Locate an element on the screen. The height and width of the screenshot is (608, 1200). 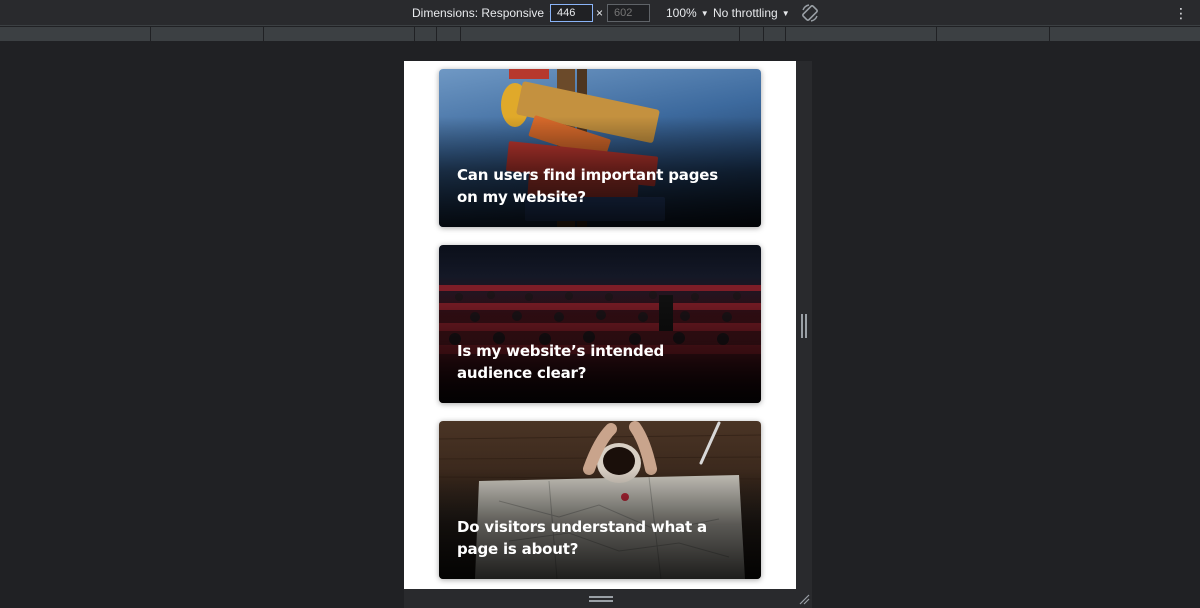
card-title: Is my website’s intended audience clear? is located at coordinates (561, 362).